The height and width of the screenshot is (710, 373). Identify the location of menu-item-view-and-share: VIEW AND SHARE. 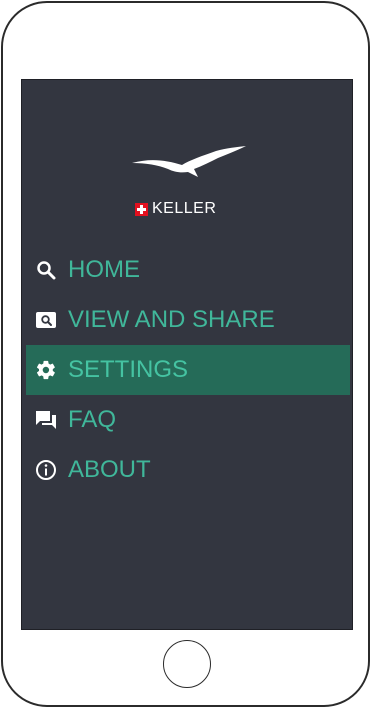
(188, 320).